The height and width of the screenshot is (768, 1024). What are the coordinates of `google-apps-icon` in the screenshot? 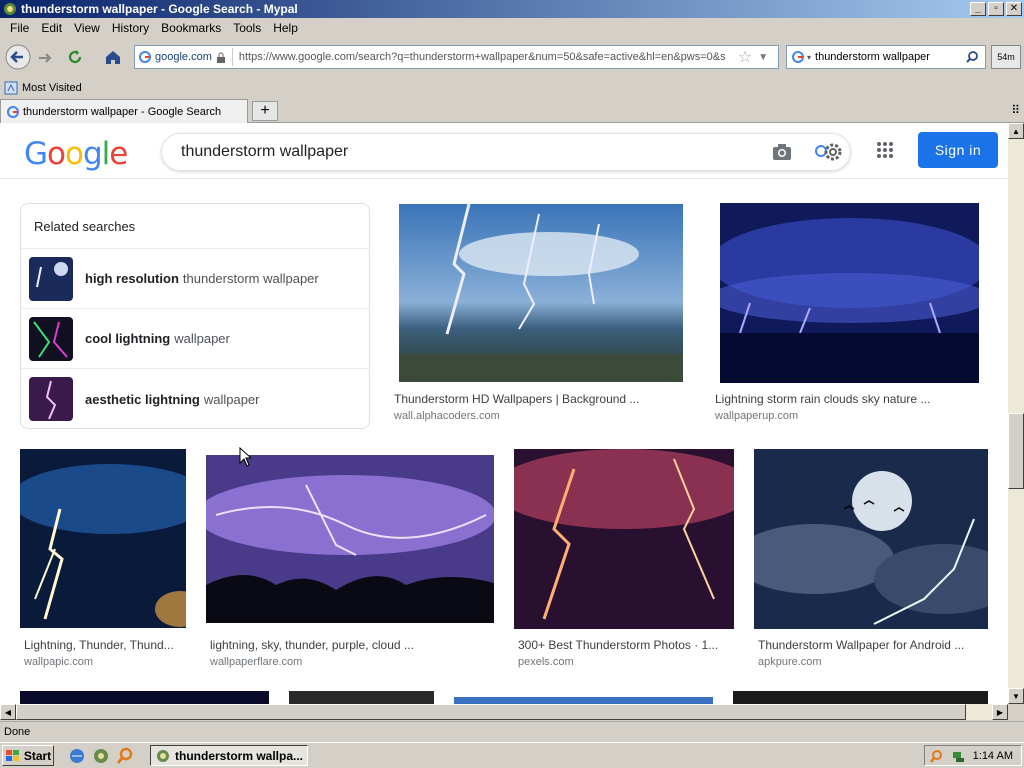 It's located at (885, 150).